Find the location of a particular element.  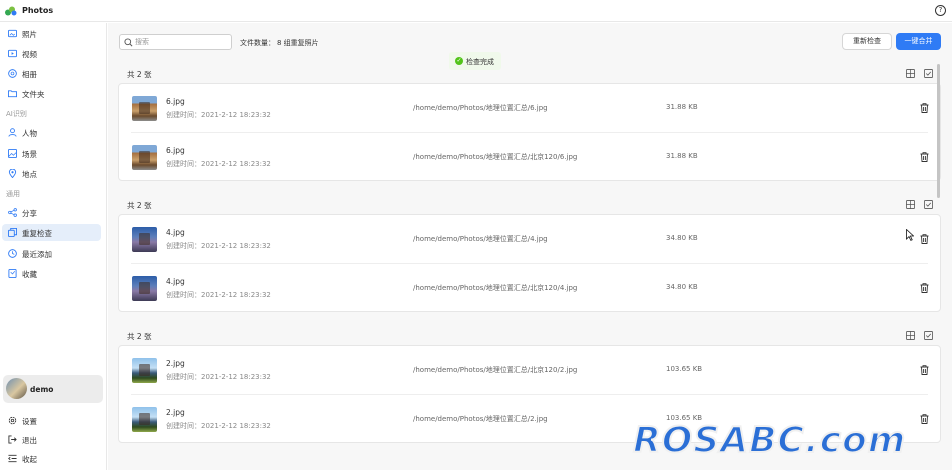

section-label-ai: AI识别 is located at coordinates (16, 114).